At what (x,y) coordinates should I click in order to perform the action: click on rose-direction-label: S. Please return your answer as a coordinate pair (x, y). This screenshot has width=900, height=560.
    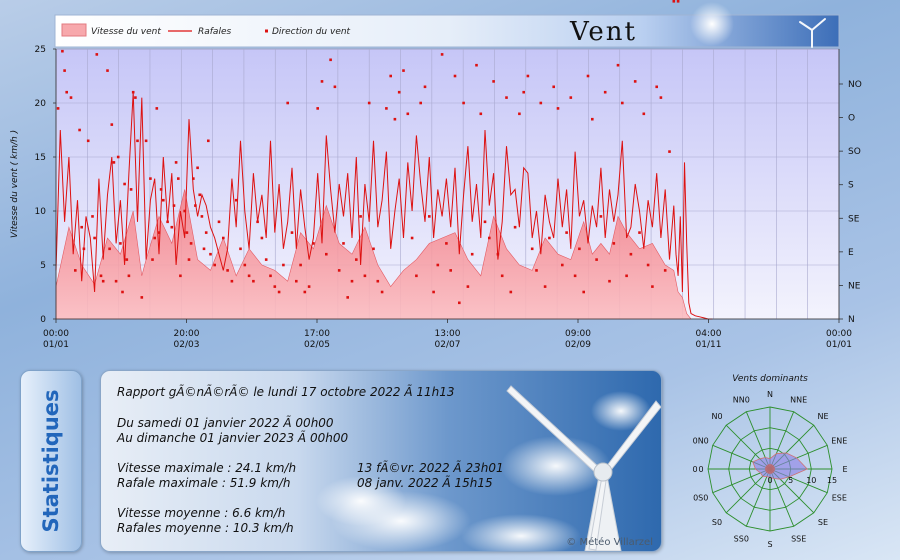
    Looking at the image, I should click on (769, 544).